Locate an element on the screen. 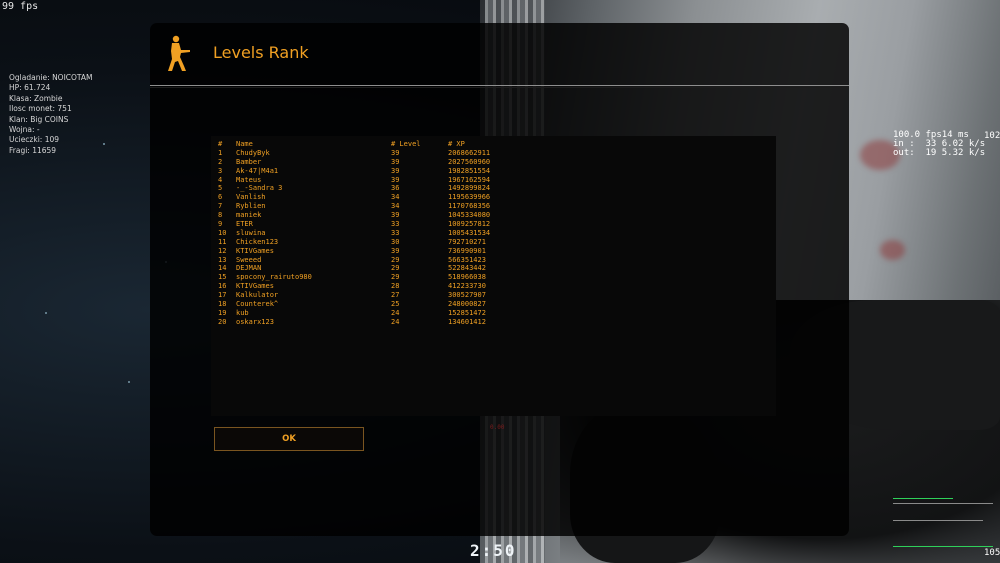 This screenshot has height=563, width=1000. rank-cell: 17 is located at coordinates (222, 295).